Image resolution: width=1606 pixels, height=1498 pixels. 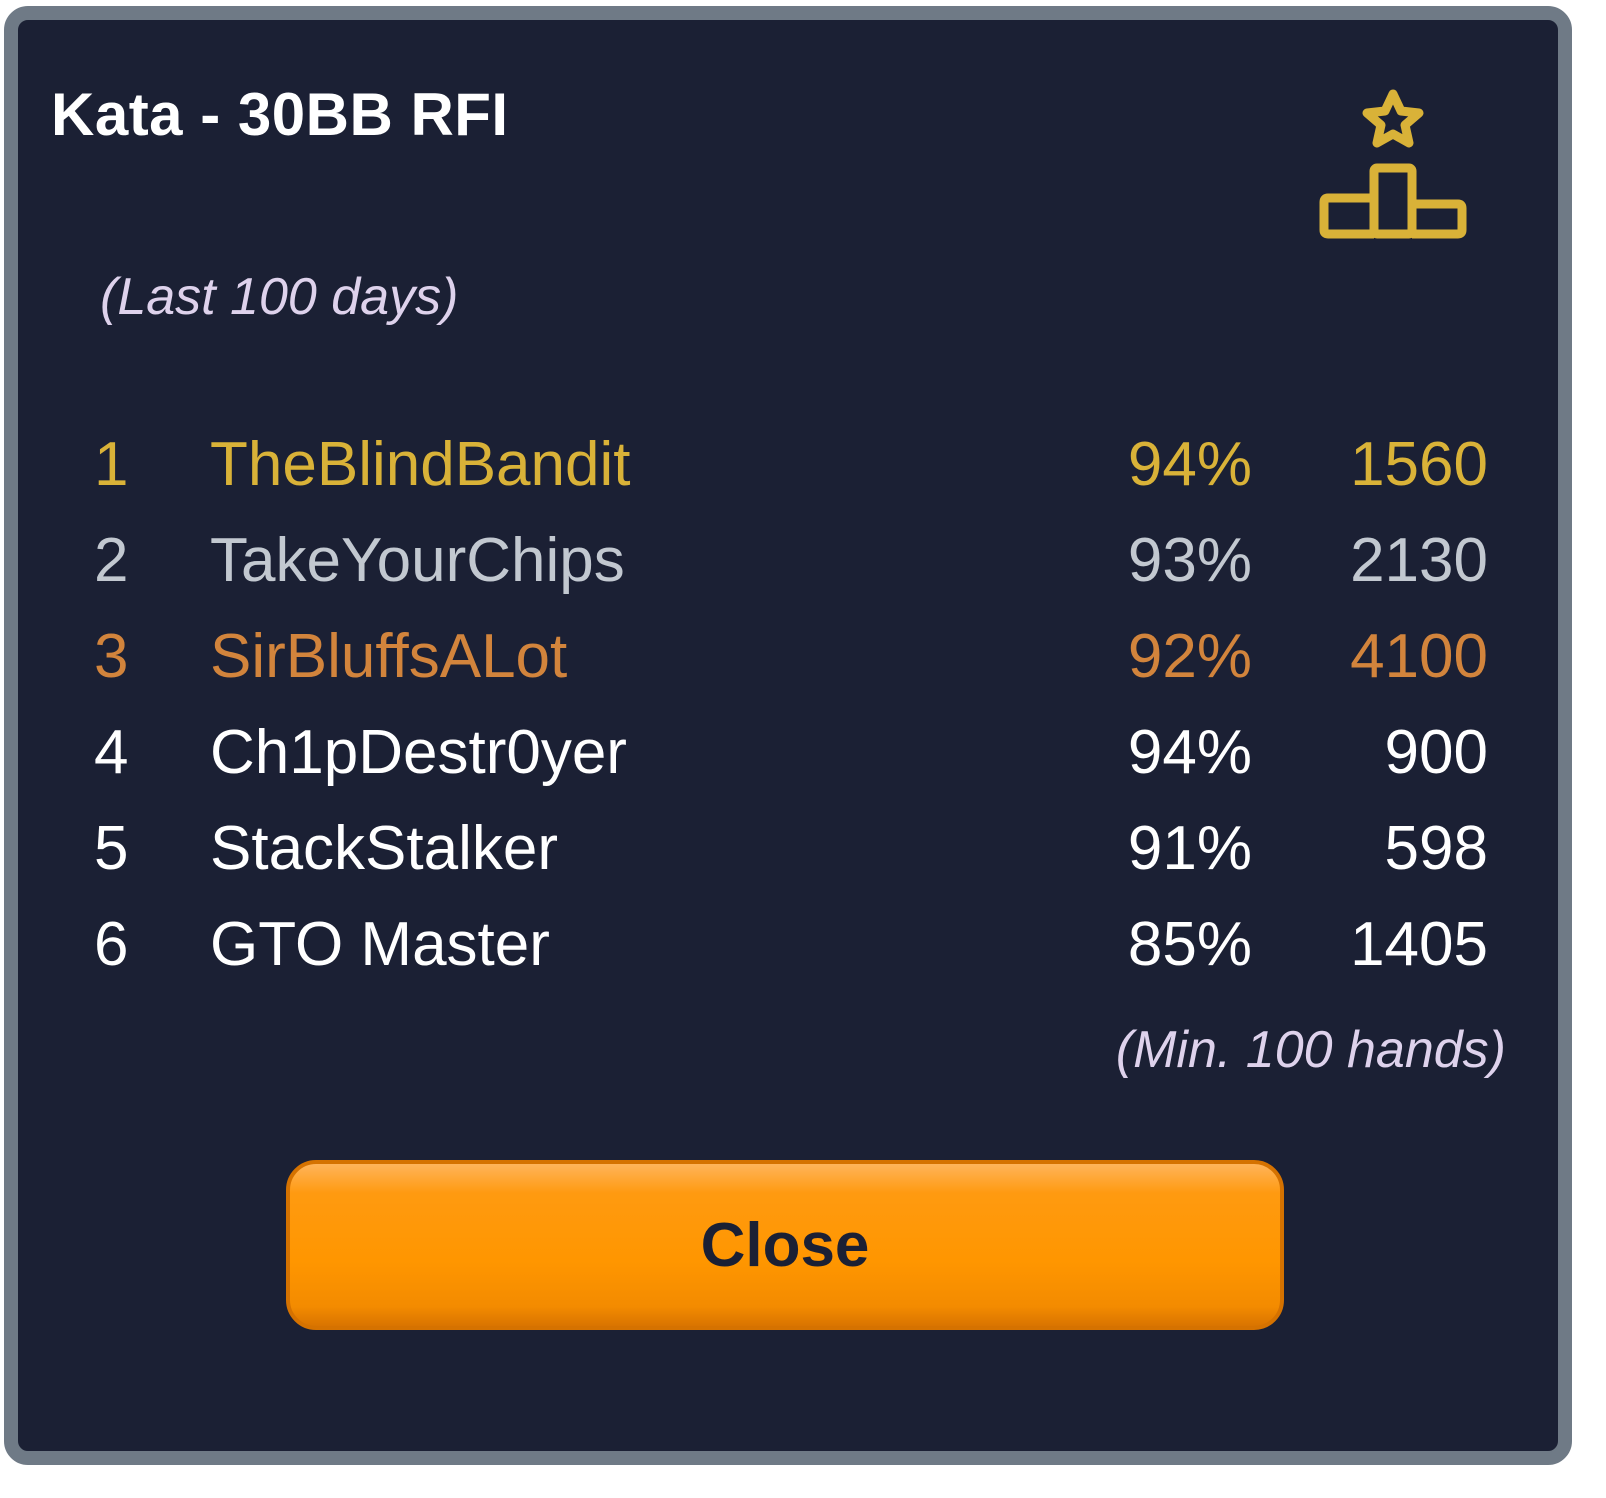 What do you see at coordinates (279, 297) in the screenshot?
I see `time-range-label: (Last 100 days)` at bounding box center [279, 297].